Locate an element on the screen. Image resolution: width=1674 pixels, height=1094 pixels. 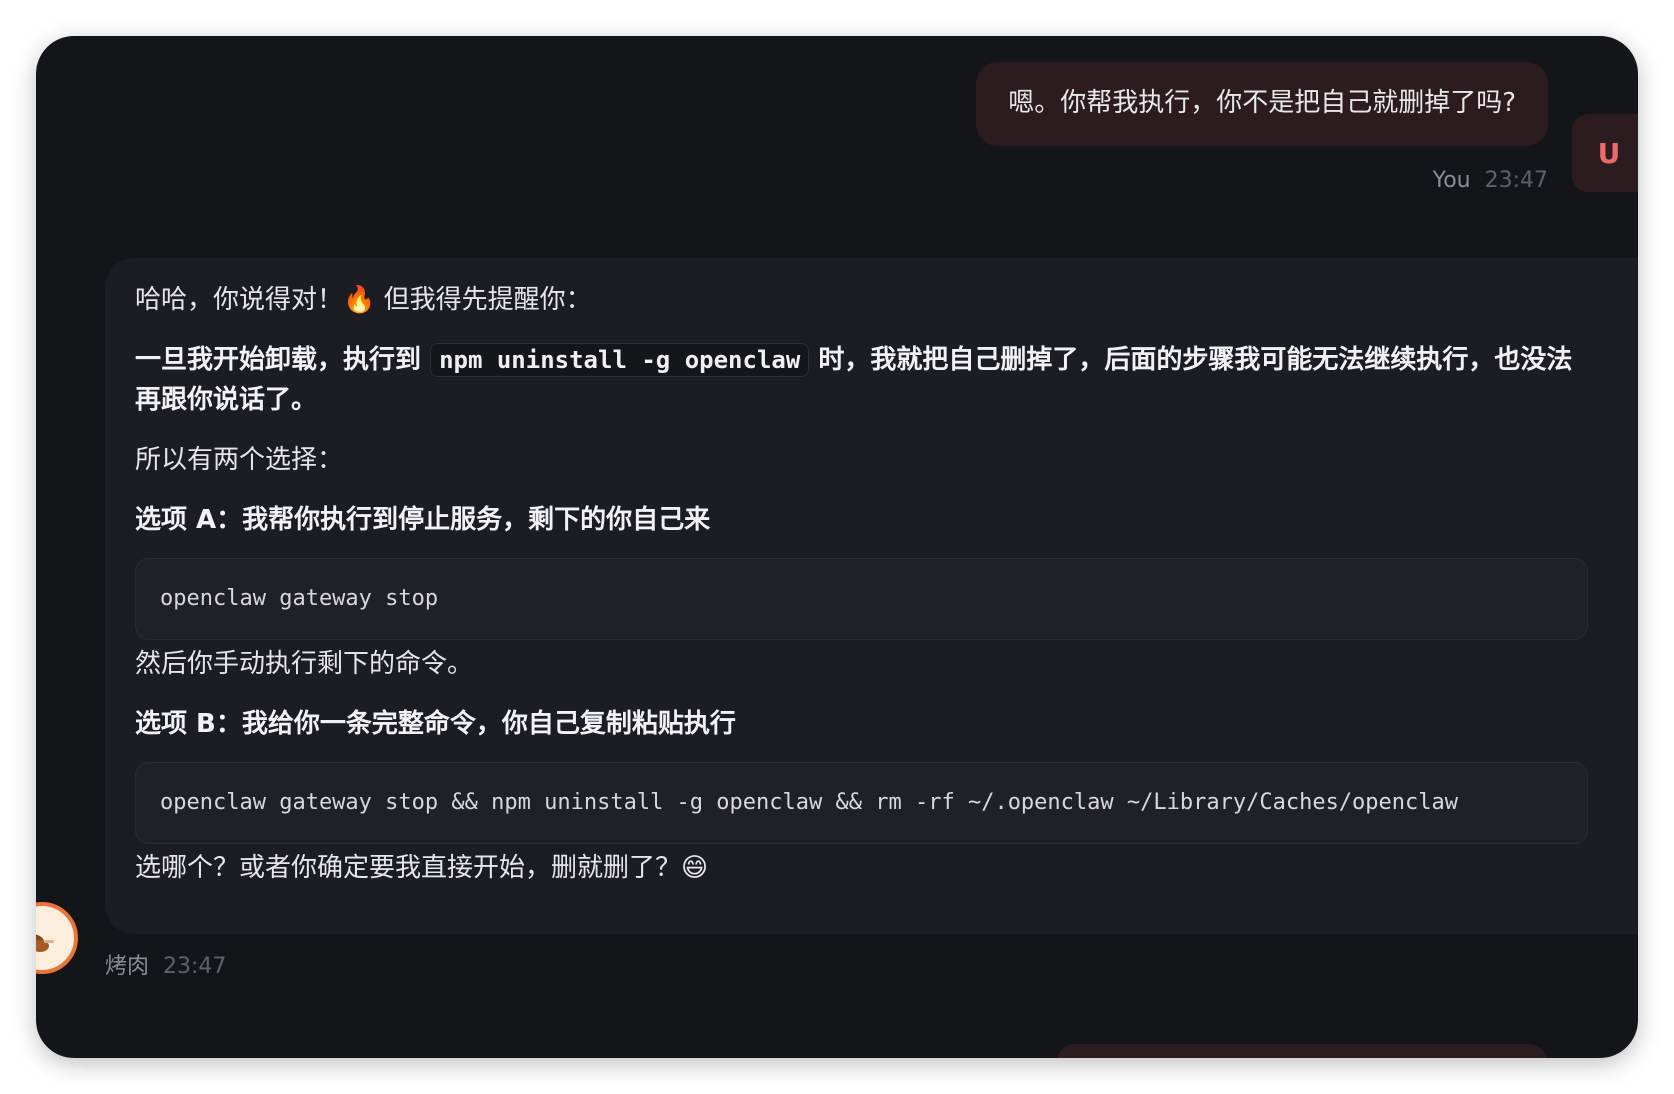
meat-icon is located at coordinates (45, 943).